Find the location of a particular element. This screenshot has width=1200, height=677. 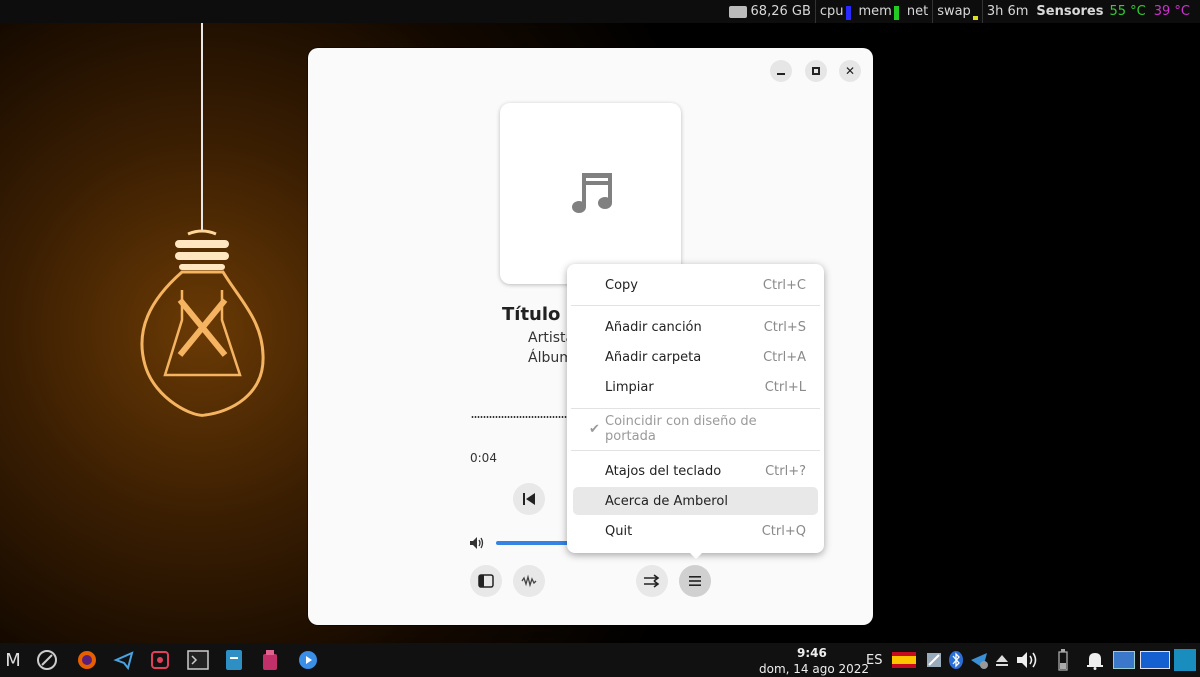

file-manager-icon is located at coordinates (234, 660).